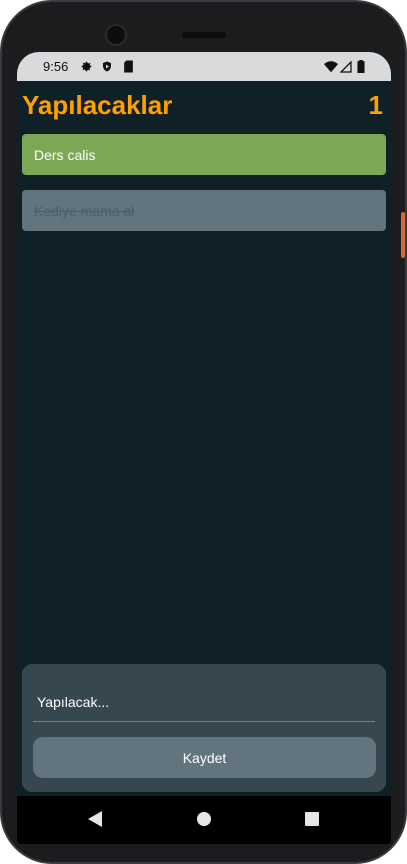  Describe the element at coordinates (107, 69) in the screenshot. I see `shield-icon` at that location.